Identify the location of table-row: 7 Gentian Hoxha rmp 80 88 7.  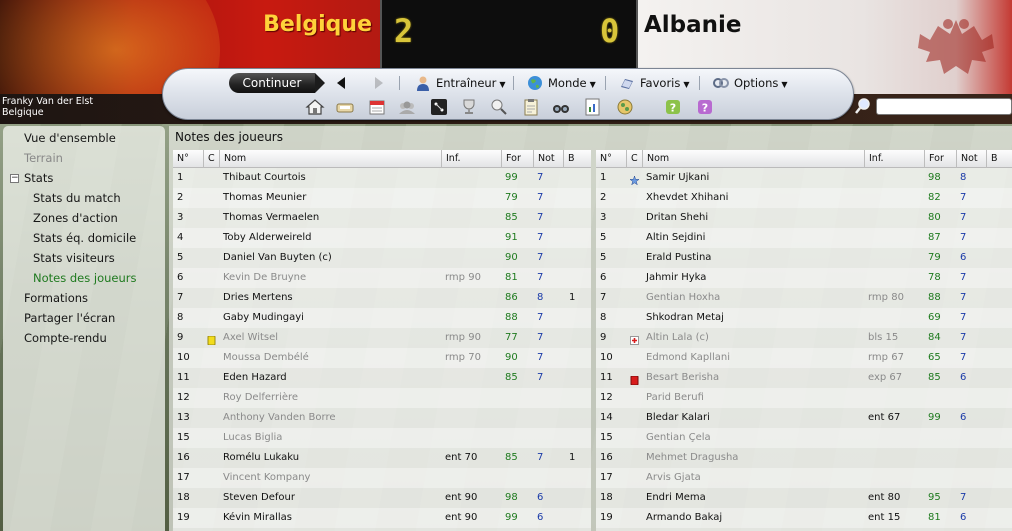
(804, 298).